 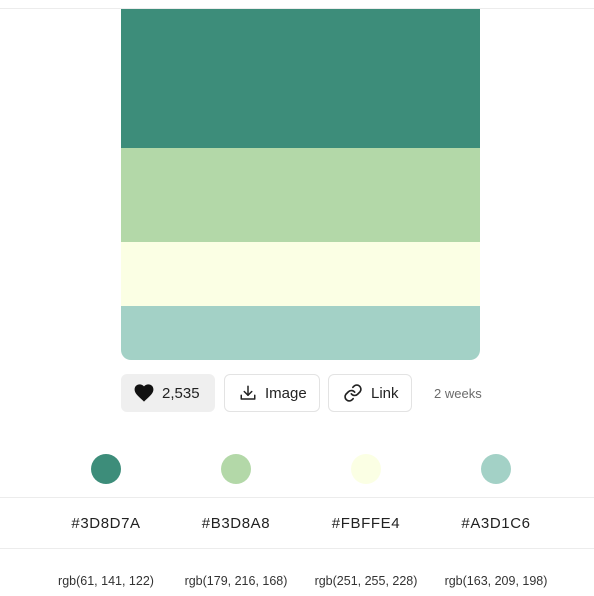 I want to click on rgb-value: rgb(163, 209, 198), so click(x=496, y=572).